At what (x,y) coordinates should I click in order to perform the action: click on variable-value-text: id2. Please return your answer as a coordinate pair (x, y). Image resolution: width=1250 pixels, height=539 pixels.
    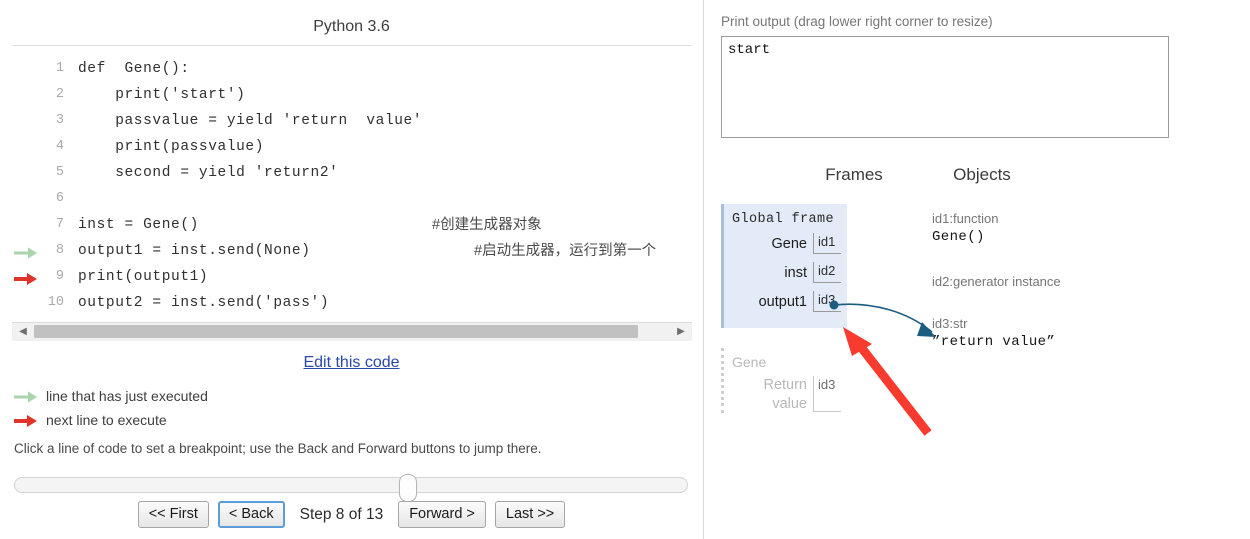
    Looking at the image, I should click on (827, 270).